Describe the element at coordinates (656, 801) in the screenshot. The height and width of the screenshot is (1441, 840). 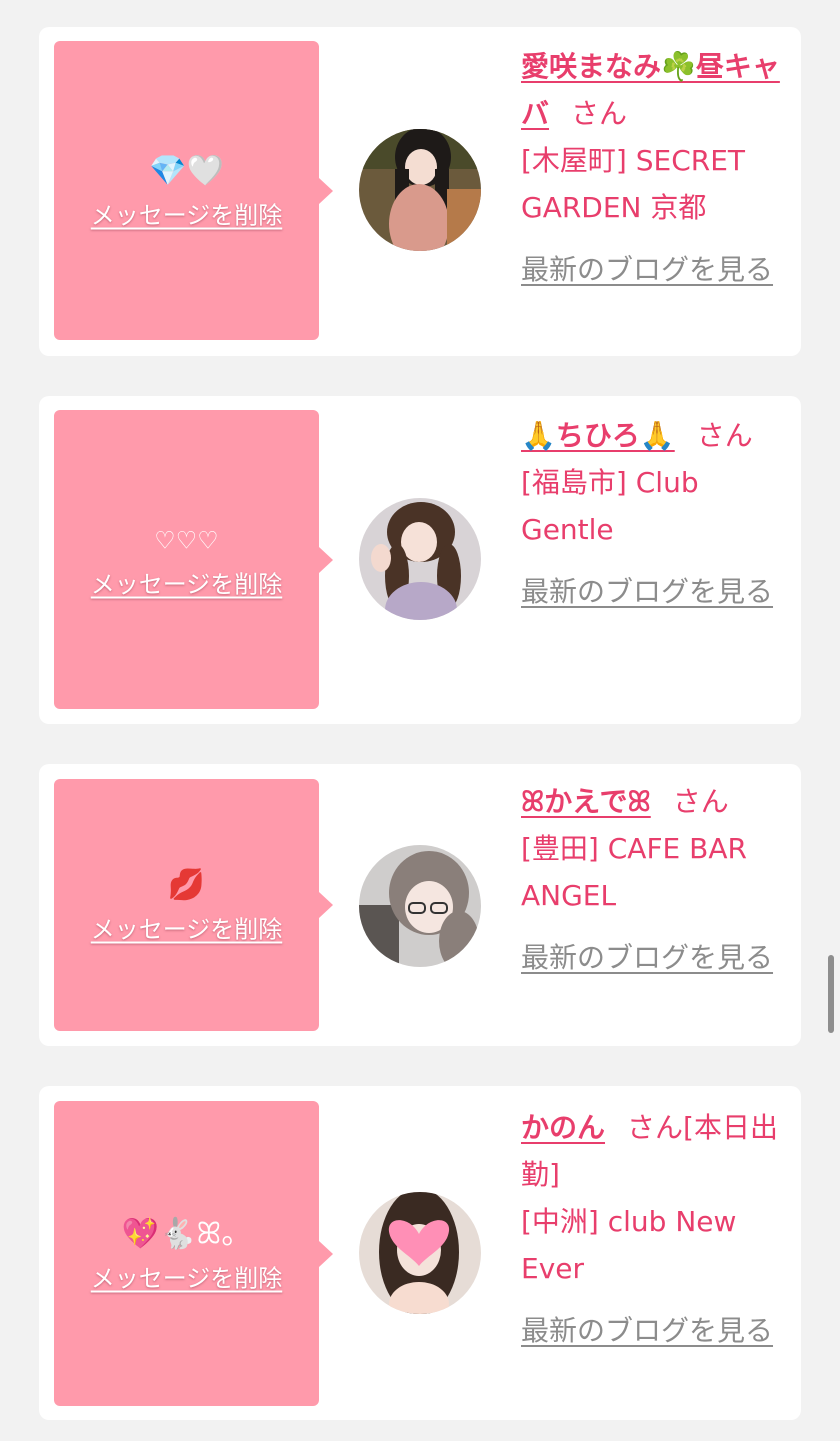
I see `name-line: ꕤかえでꕤ さん` at that location.